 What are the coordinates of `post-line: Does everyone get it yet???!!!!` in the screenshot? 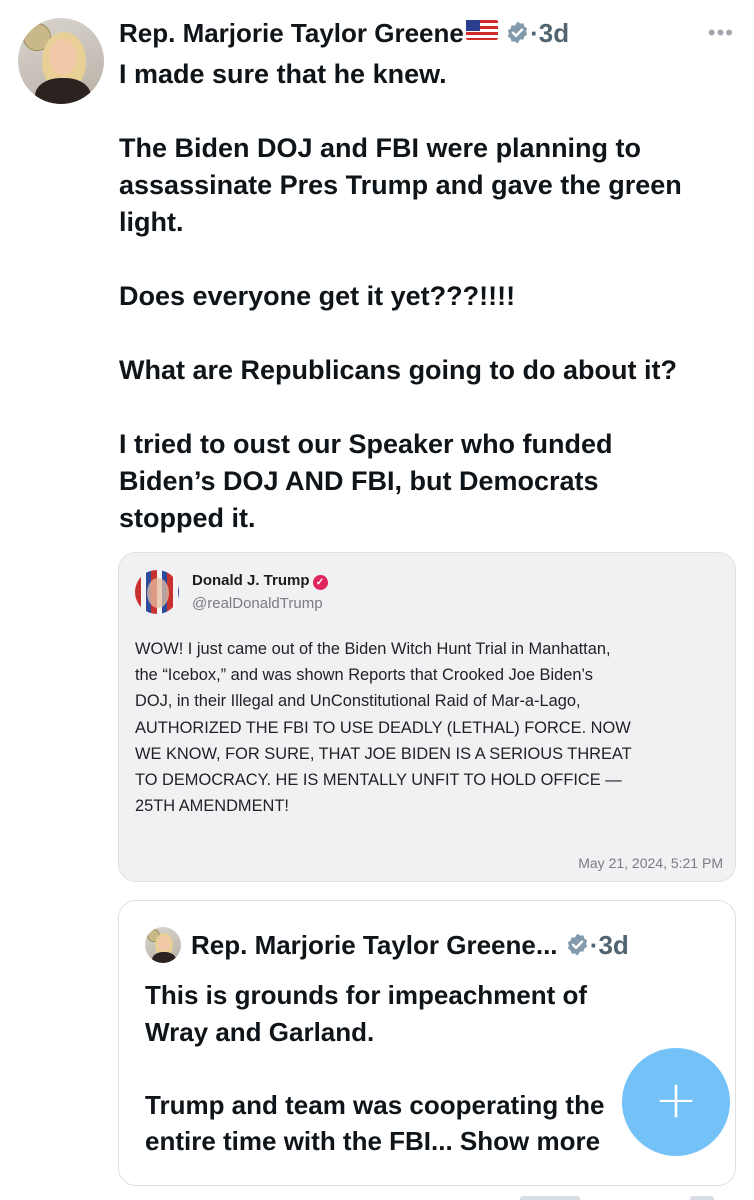 It's located at (317, 296).